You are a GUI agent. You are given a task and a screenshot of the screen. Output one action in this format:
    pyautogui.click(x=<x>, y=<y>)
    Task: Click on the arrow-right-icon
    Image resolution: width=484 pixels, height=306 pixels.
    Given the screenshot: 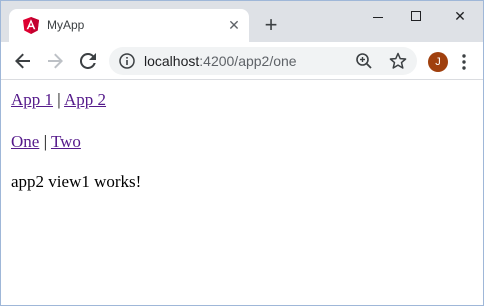 What is the action you would take?
    pyautogui.click(x=55, y=61)
    